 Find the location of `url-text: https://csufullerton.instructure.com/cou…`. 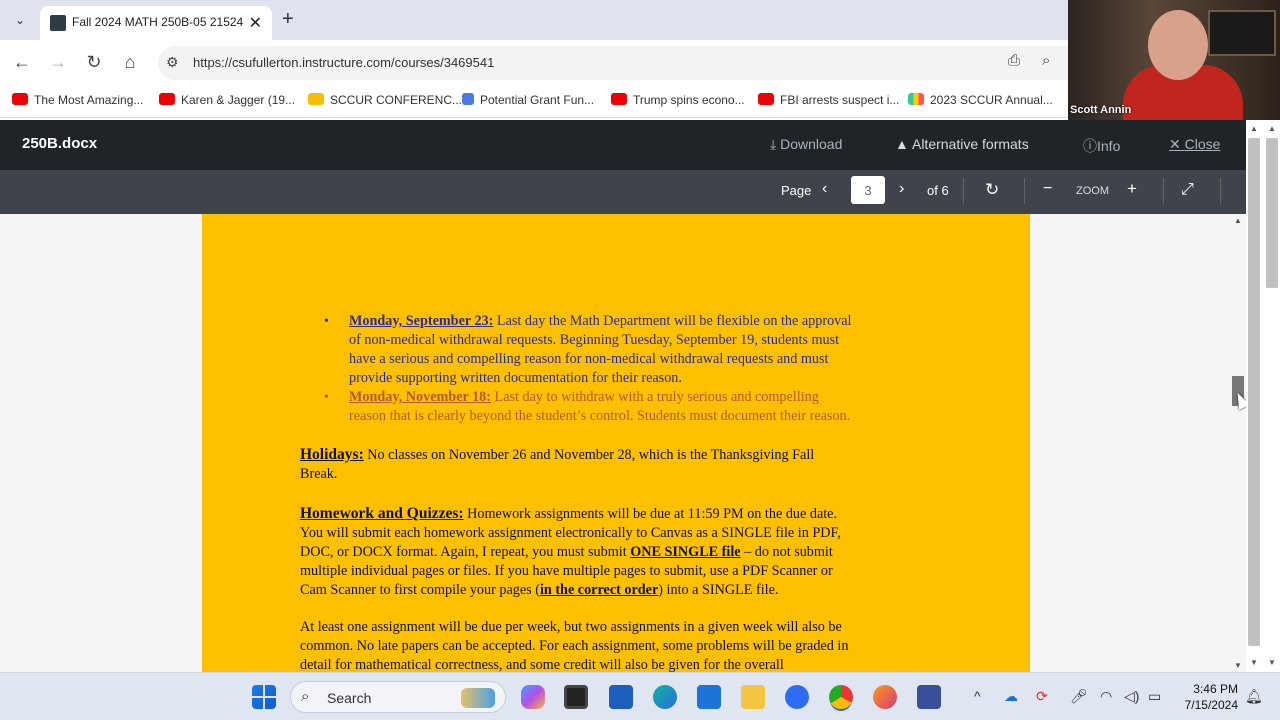

url-text: https://csufullerton.instructure.com/cou… is located at coordinates (343, 62).